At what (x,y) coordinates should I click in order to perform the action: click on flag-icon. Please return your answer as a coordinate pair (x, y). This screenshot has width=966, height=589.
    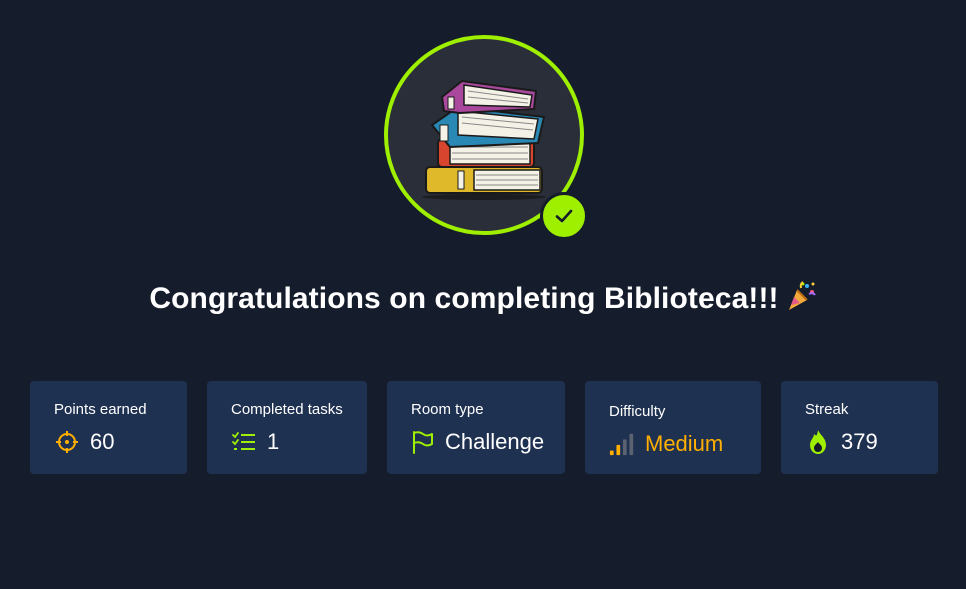
    Looking at the image, I should click on (423, 442).